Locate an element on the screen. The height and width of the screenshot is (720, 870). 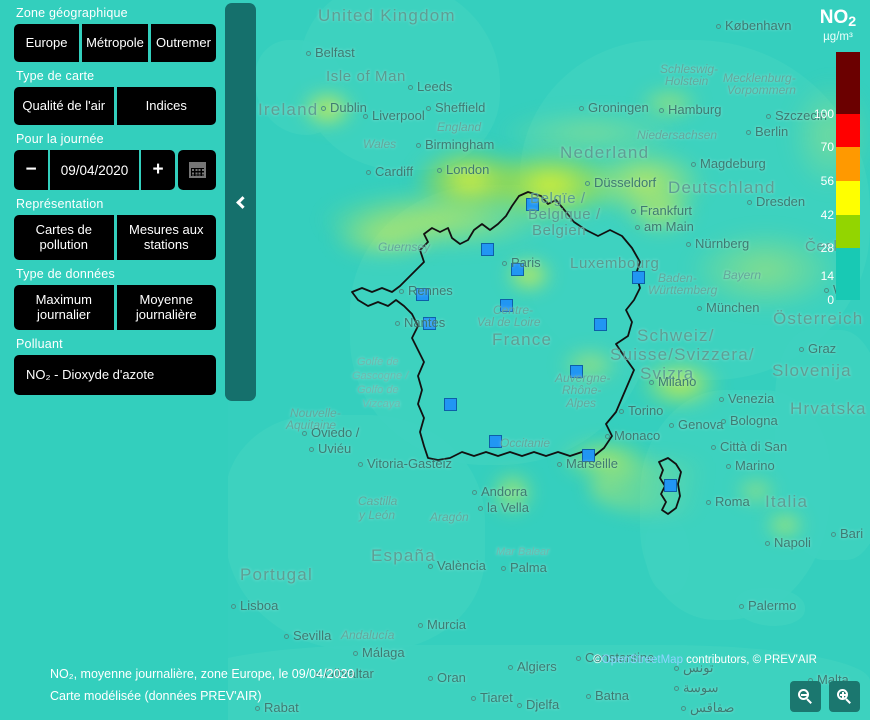
legend-title-main: NO is located at coordinates (834, 17).